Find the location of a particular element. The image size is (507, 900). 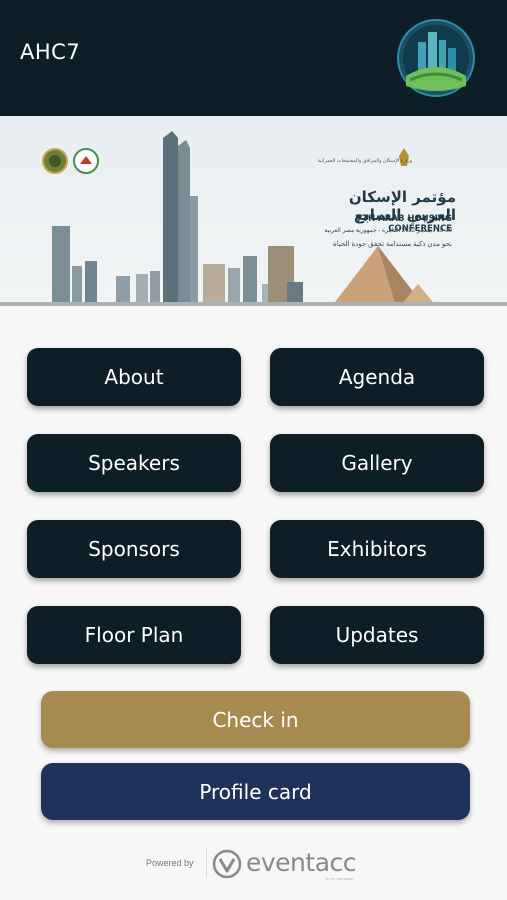

gallery-button: Gallery is located at coordinates (377, 463).